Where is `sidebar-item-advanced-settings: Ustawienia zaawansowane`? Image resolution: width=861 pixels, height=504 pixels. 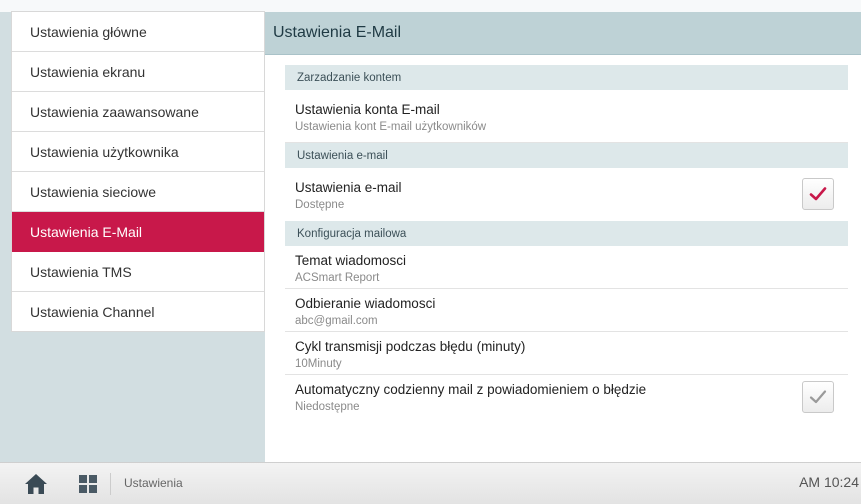
sidebar-item-advanced-settings: Ustawienia zaawansowane is located at coordinates (138, 112).